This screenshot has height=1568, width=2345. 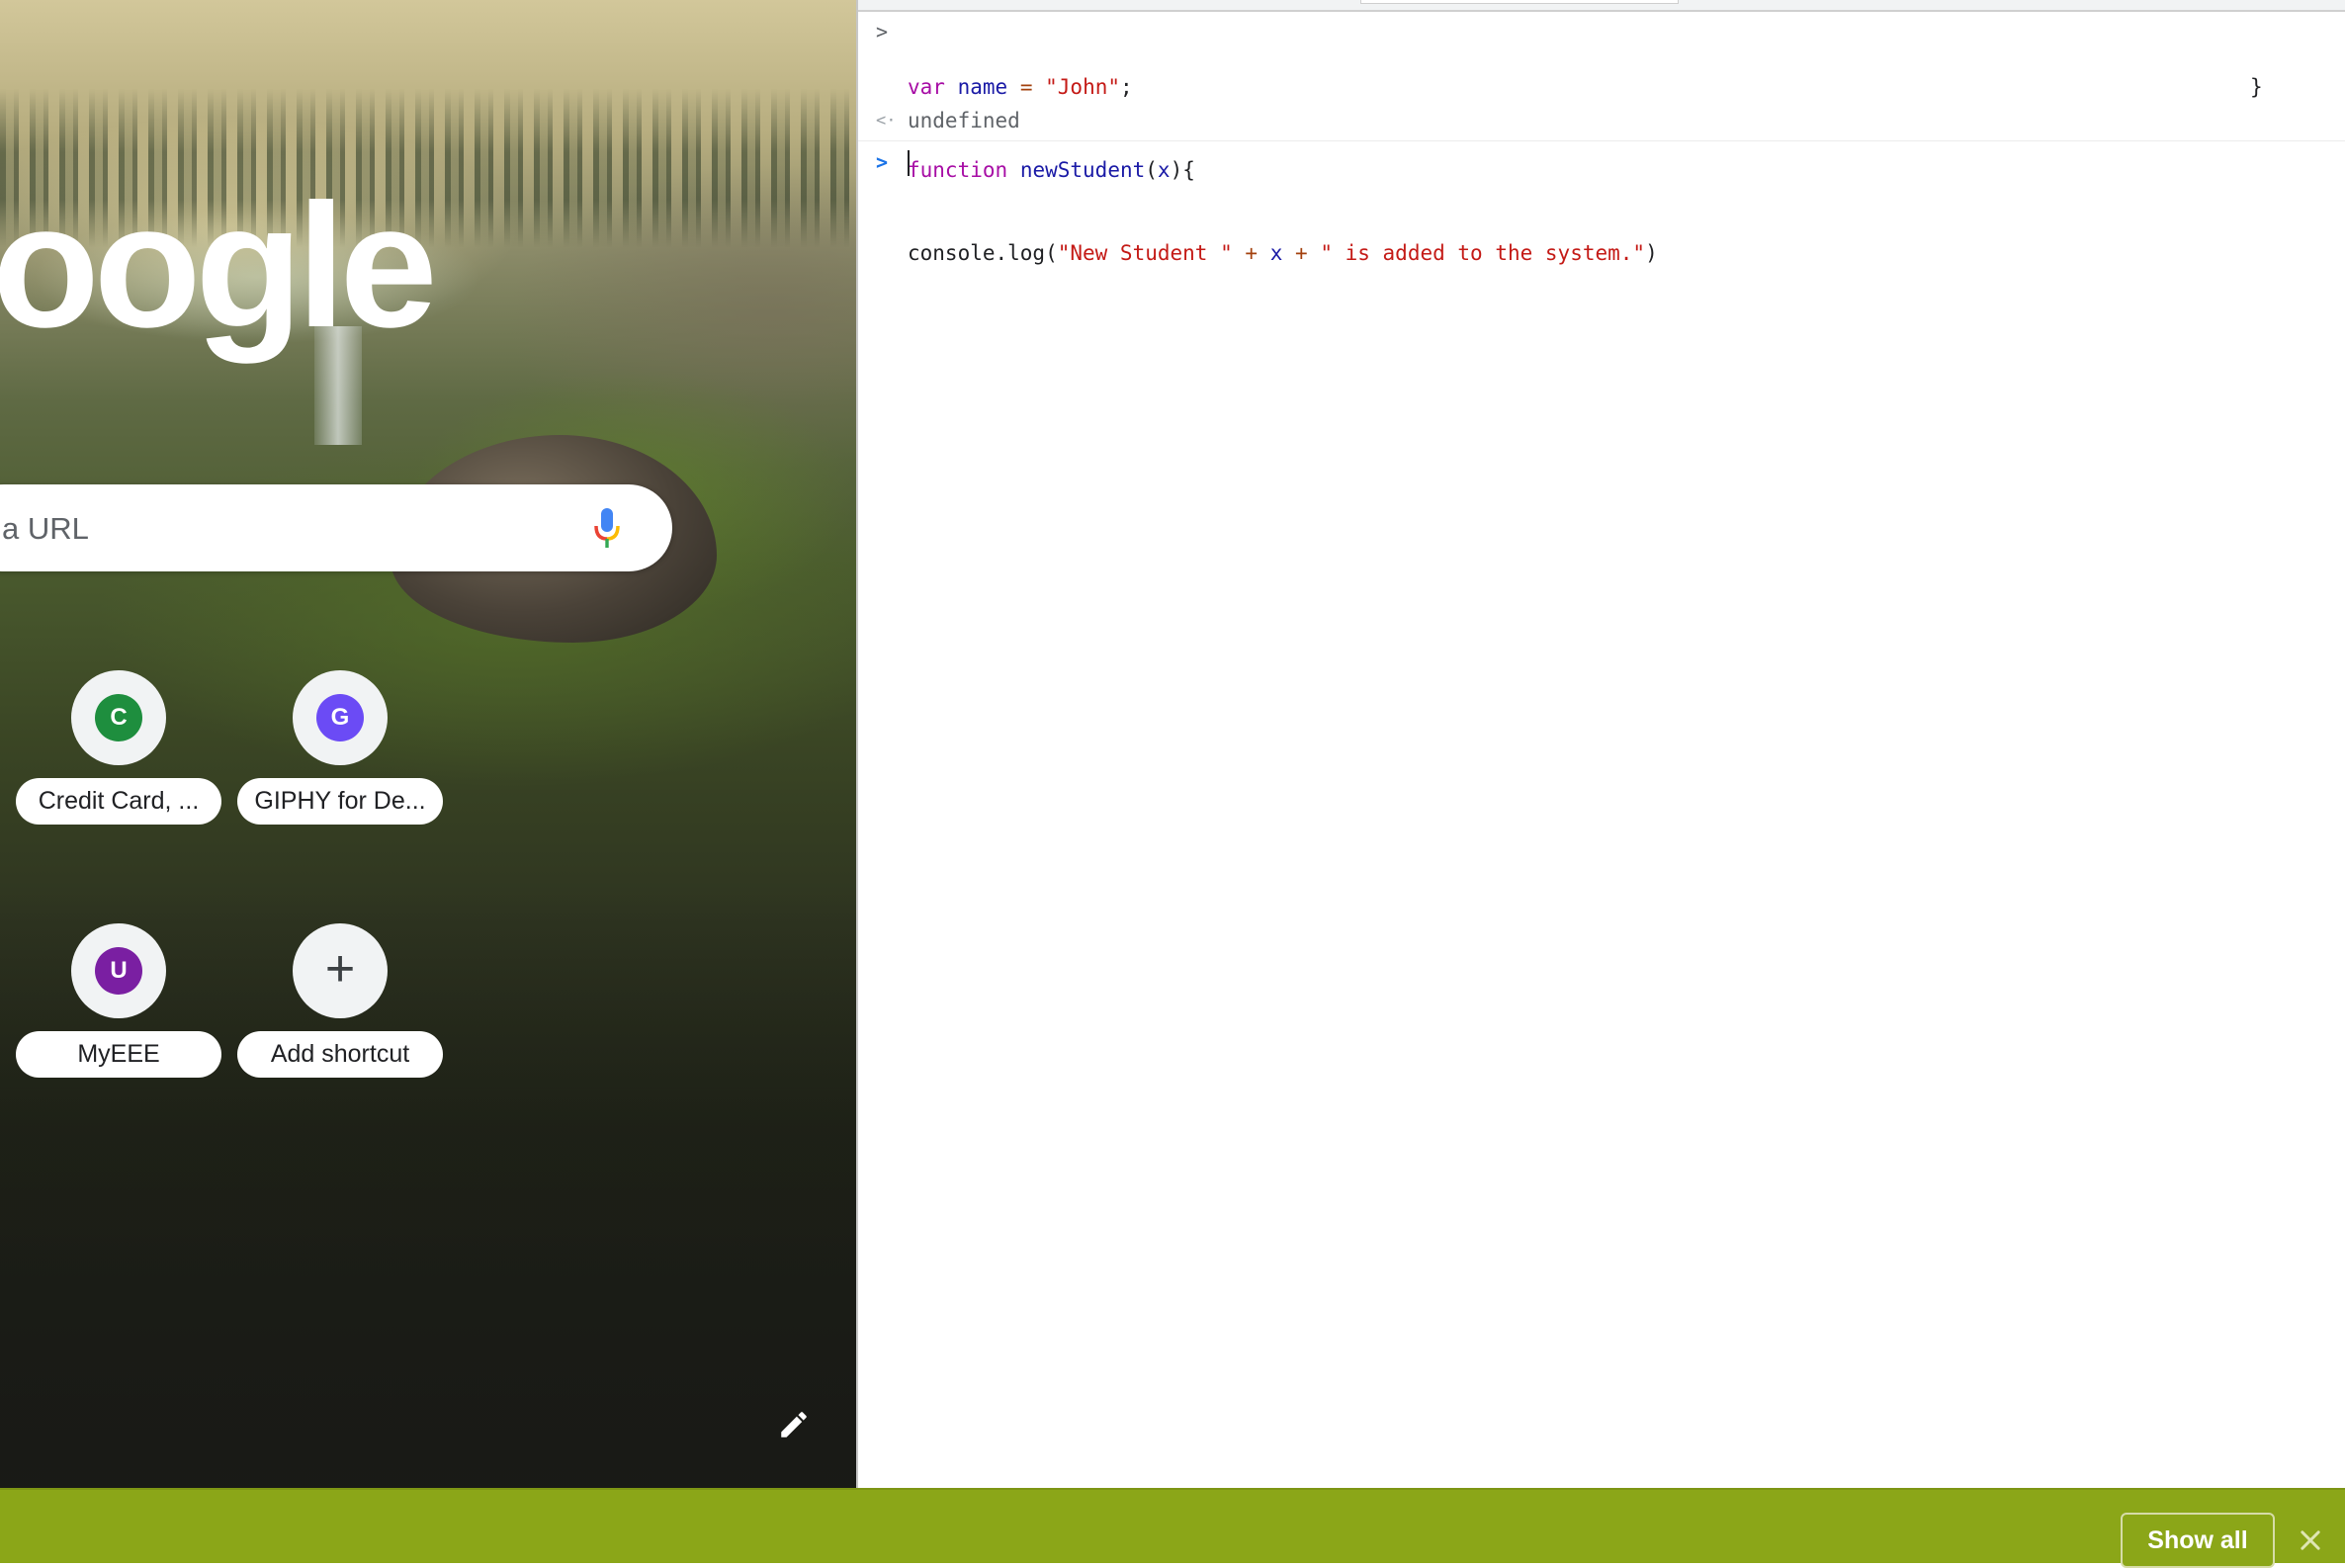 I want to click on shortcut-label: MyEEE, so click(x=118, y=1055).